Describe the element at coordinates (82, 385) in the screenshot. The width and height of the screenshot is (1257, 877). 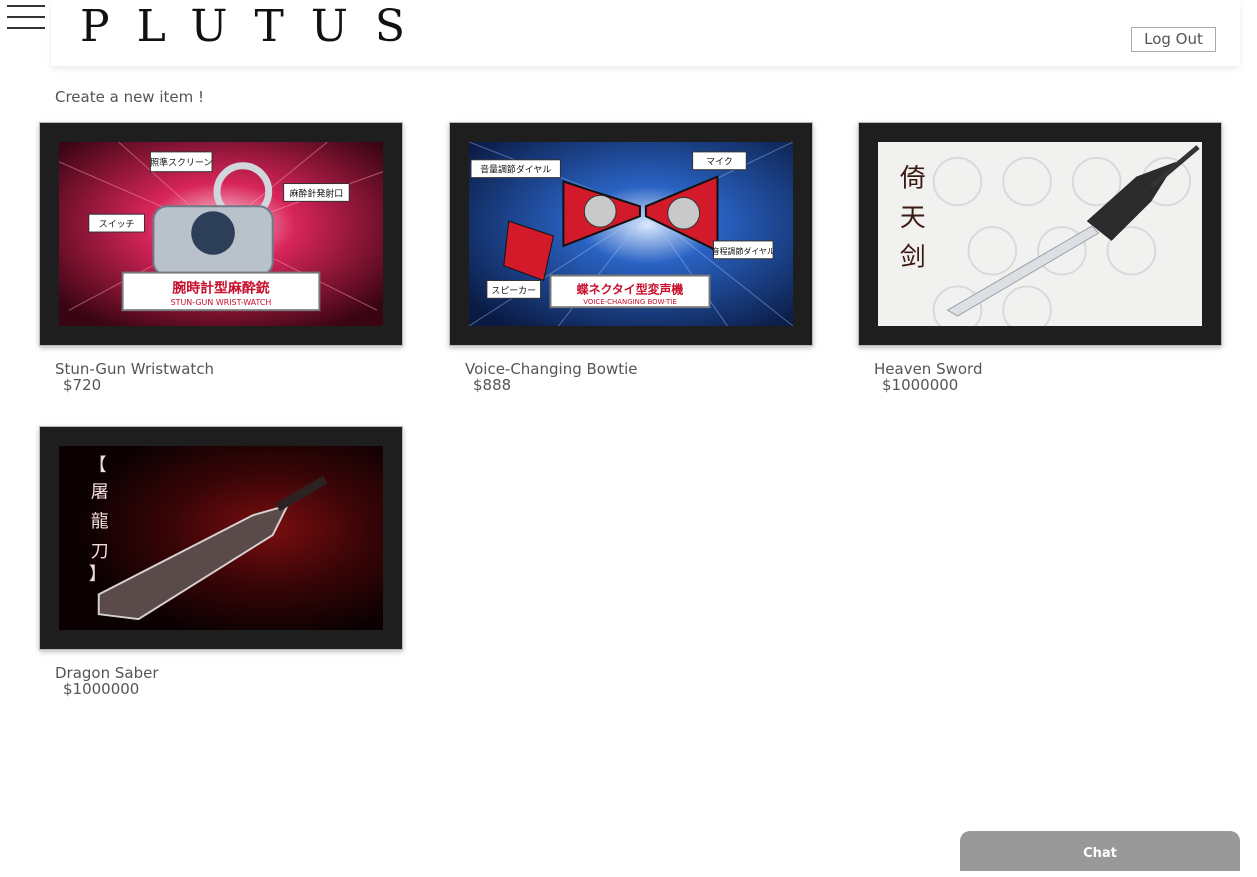
I see `item-price: $720` at that location.